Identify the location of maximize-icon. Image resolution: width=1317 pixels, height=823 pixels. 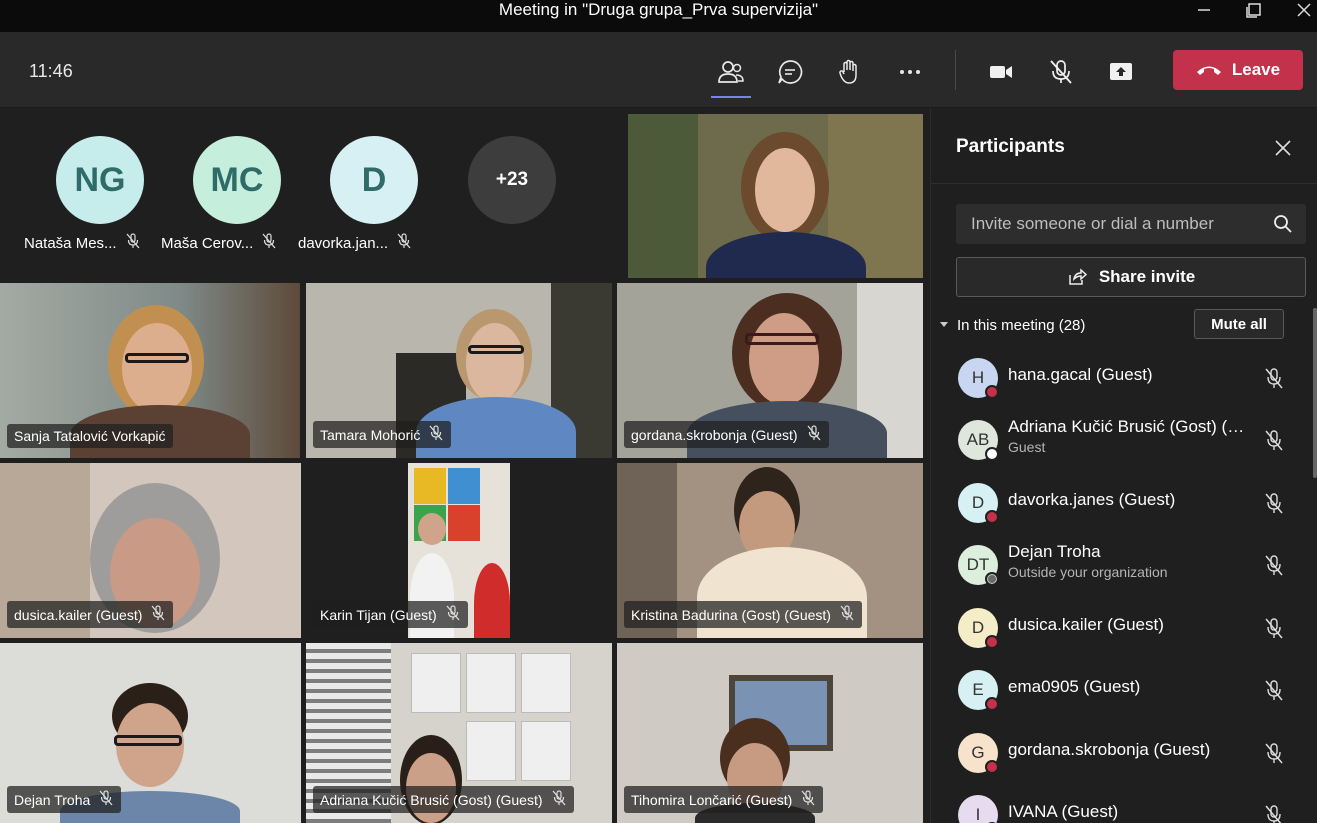
(1253, 10).